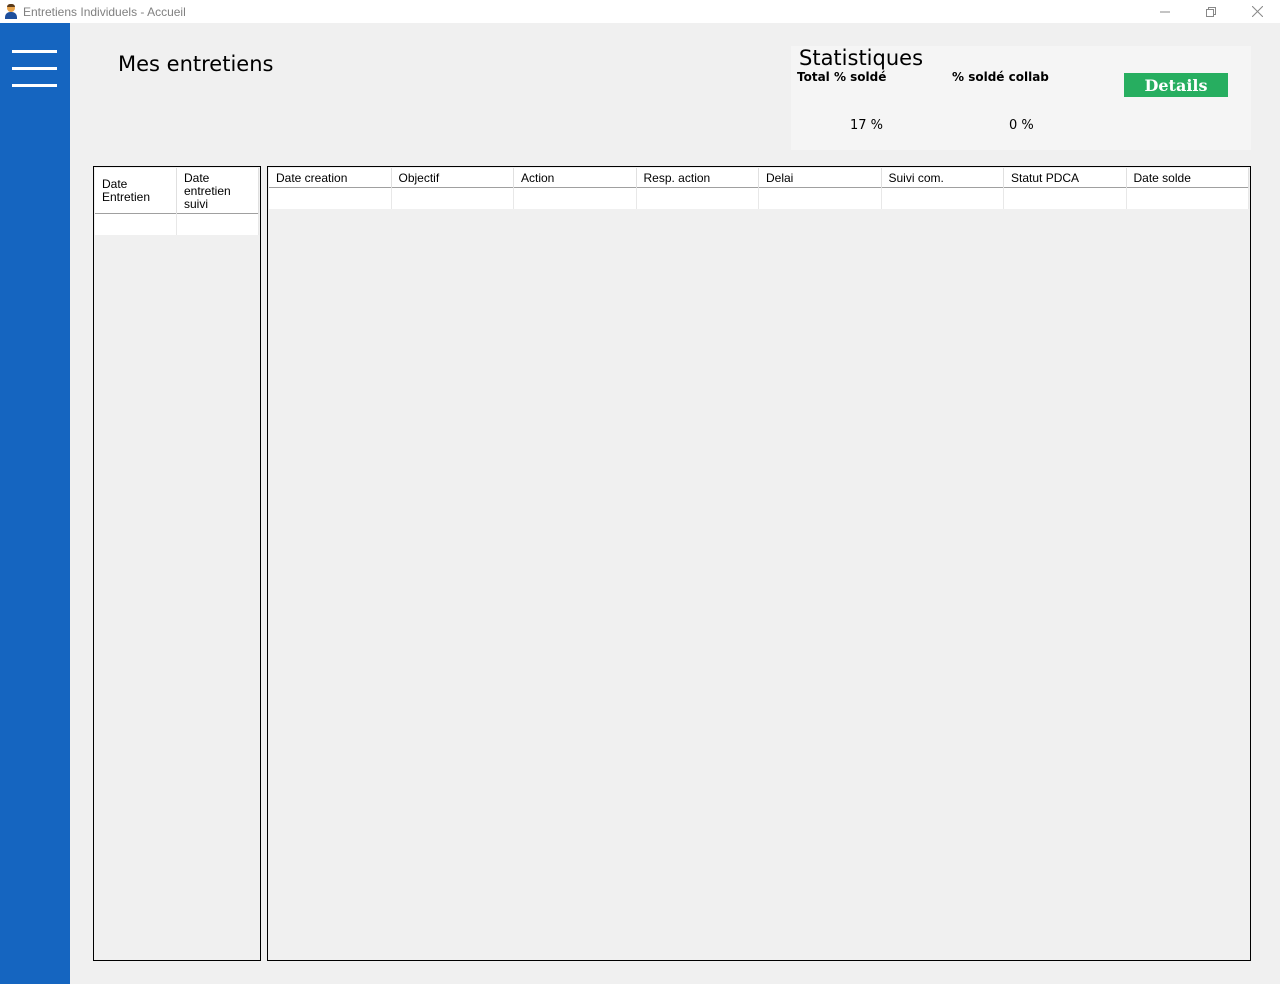 This screenshot has height=984, width=1280. What do you see at coordinates (861, 58) in the screenshot?
I see `statistics-title: Statistiques` at bounding box center [861, 58].